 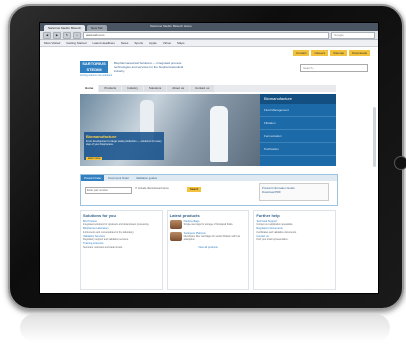 What do you see at coordinates (194, 189) in the screenshot?
I see `finder-search-button: Search` at bounding box center [194, 189].